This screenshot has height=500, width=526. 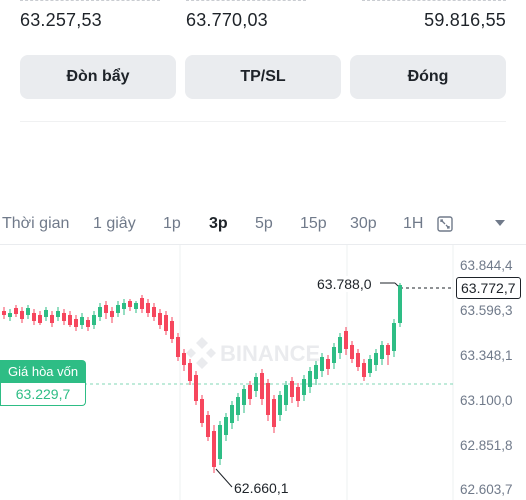 What do you see at coordinates (465, 20) in the screenshot?
I see `price-value-right: 59.816,55` at bounding box center [465, 20].